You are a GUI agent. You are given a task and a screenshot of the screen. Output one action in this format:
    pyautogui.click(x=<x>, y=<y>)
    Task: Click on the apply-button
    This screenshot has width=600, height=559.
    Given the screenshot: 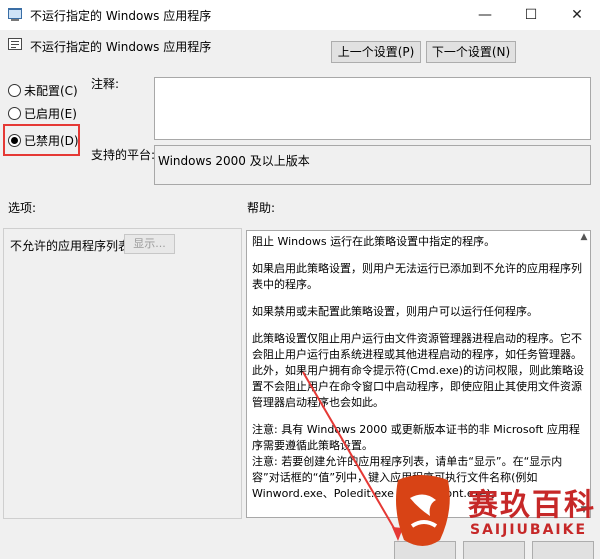 What is the action you would take?
    pyautogui.click(x=563, y=550)
    